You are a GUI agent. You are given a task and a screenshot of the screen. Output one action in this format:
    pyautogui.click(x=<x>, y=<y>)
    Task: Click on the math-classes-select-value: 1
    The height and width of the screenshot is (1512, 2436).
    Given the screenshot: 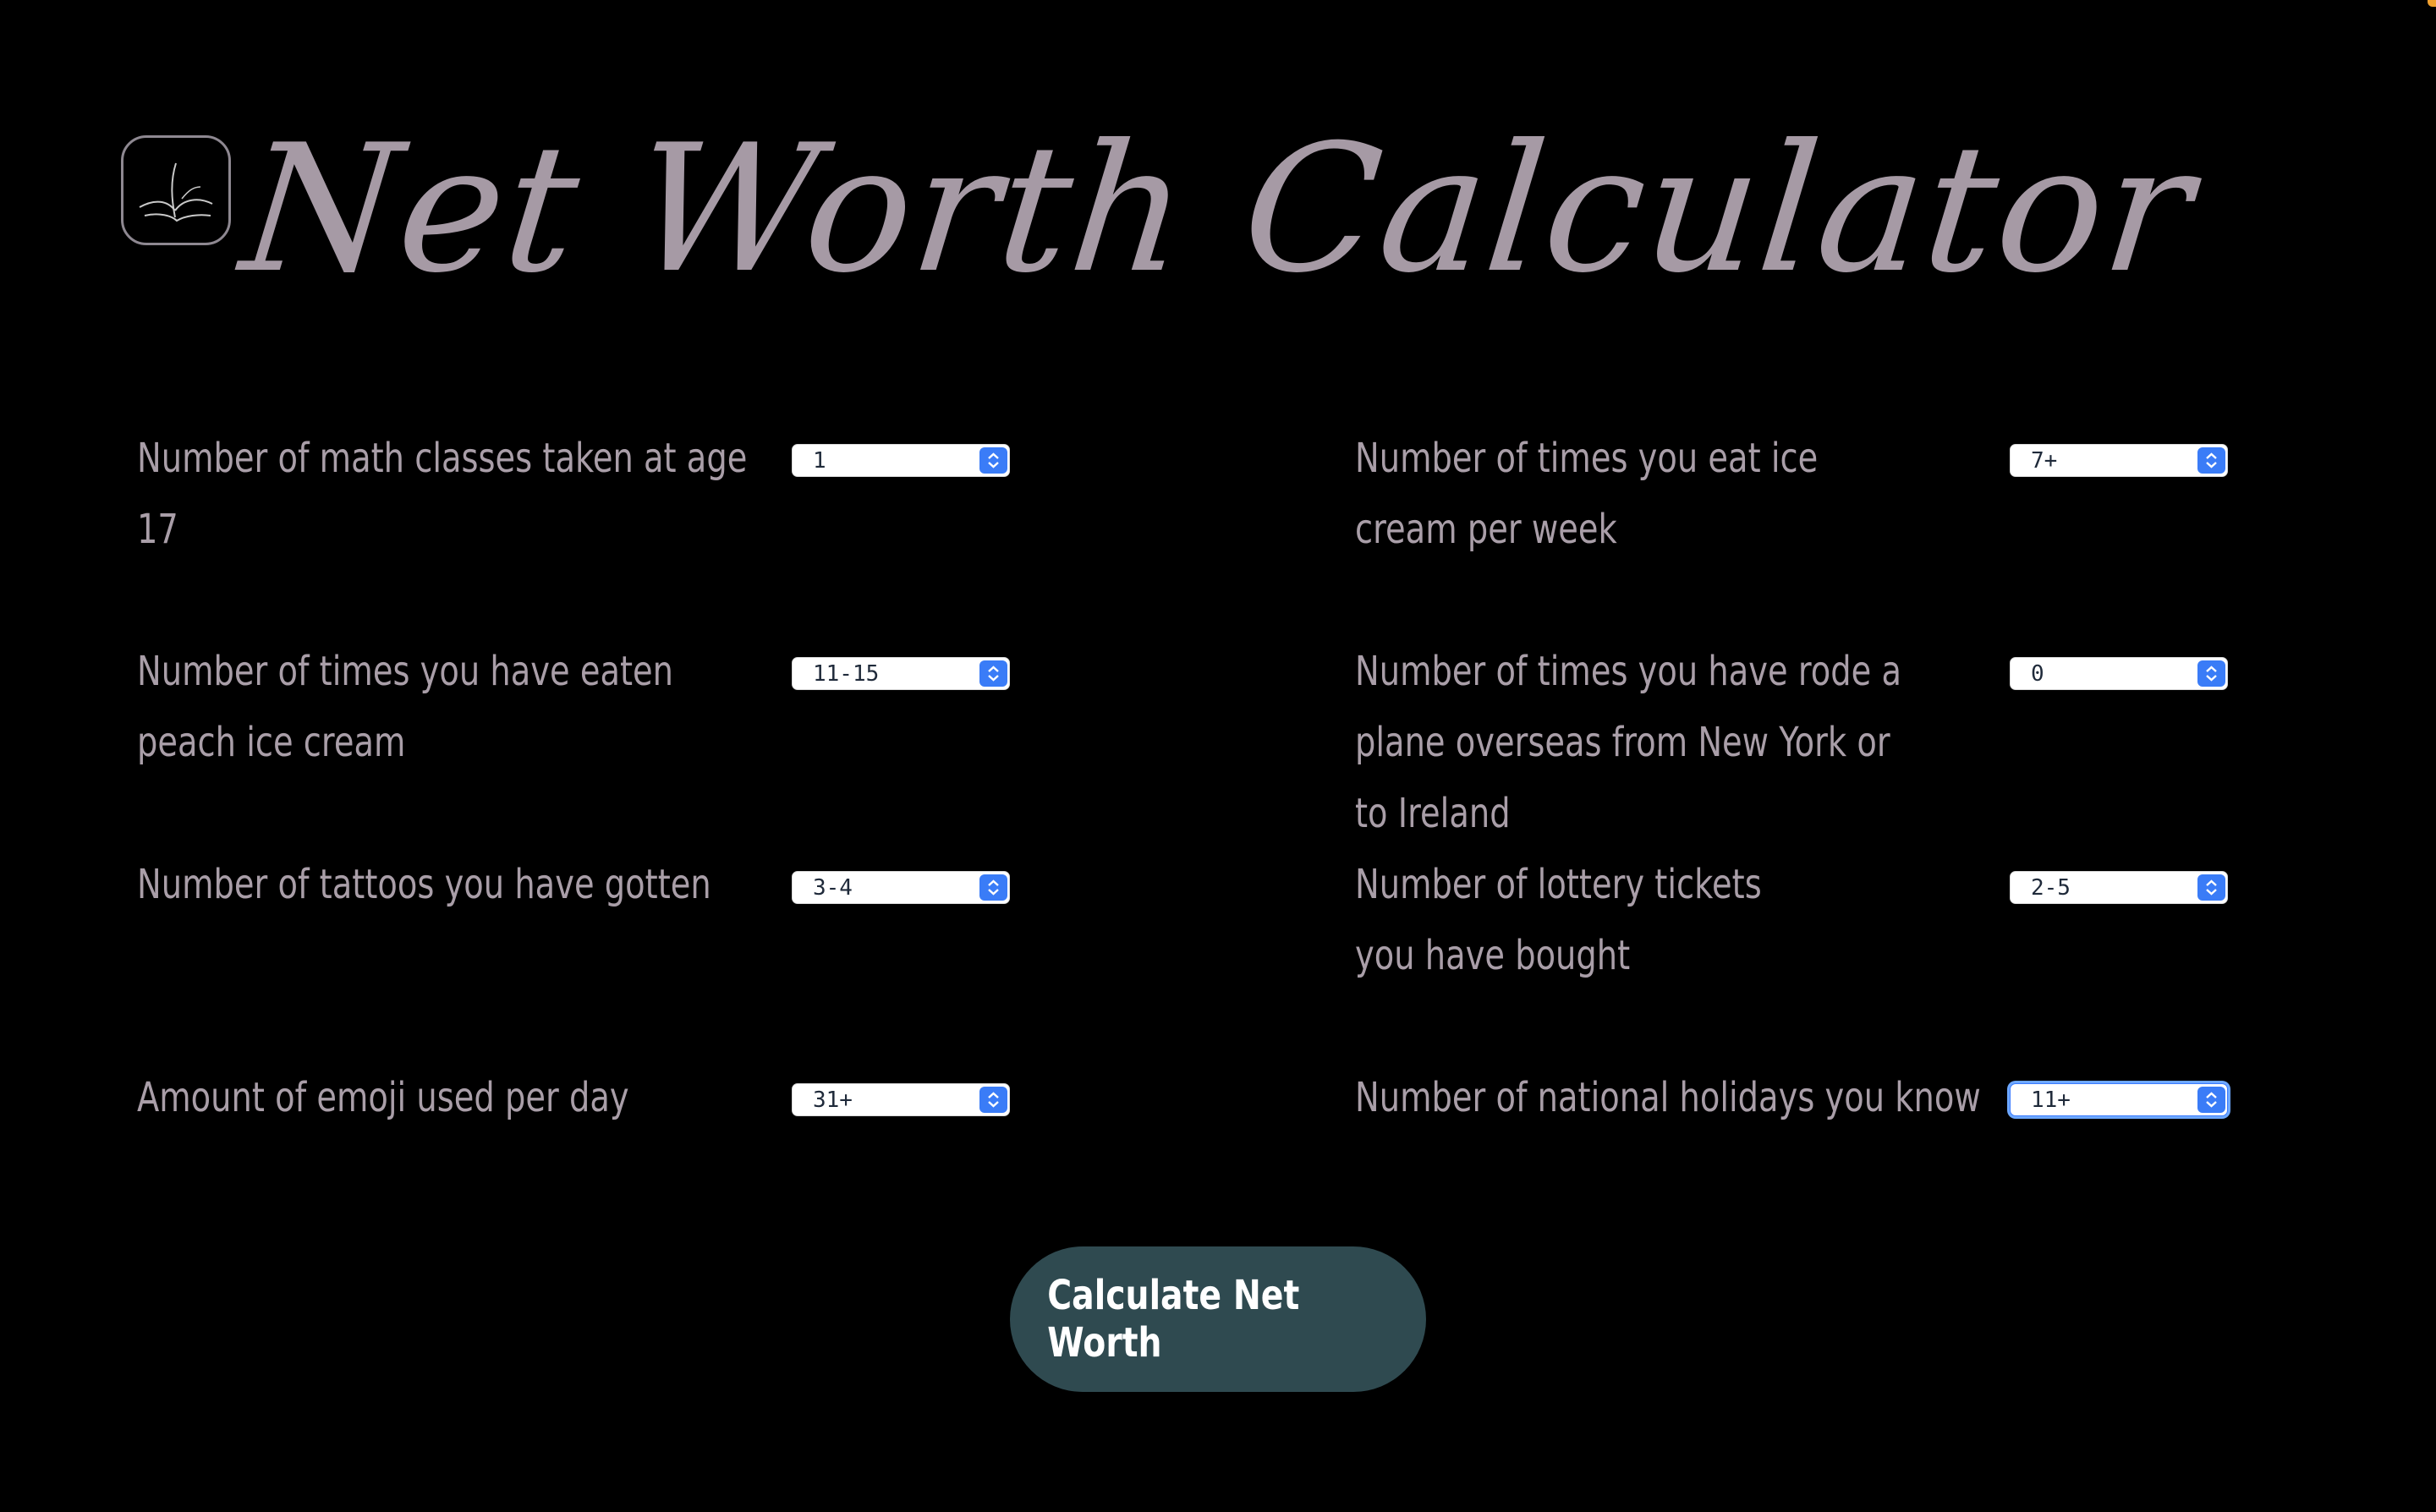 What is the action you would take?
    pyautogui.click(x=820, y=461)
    